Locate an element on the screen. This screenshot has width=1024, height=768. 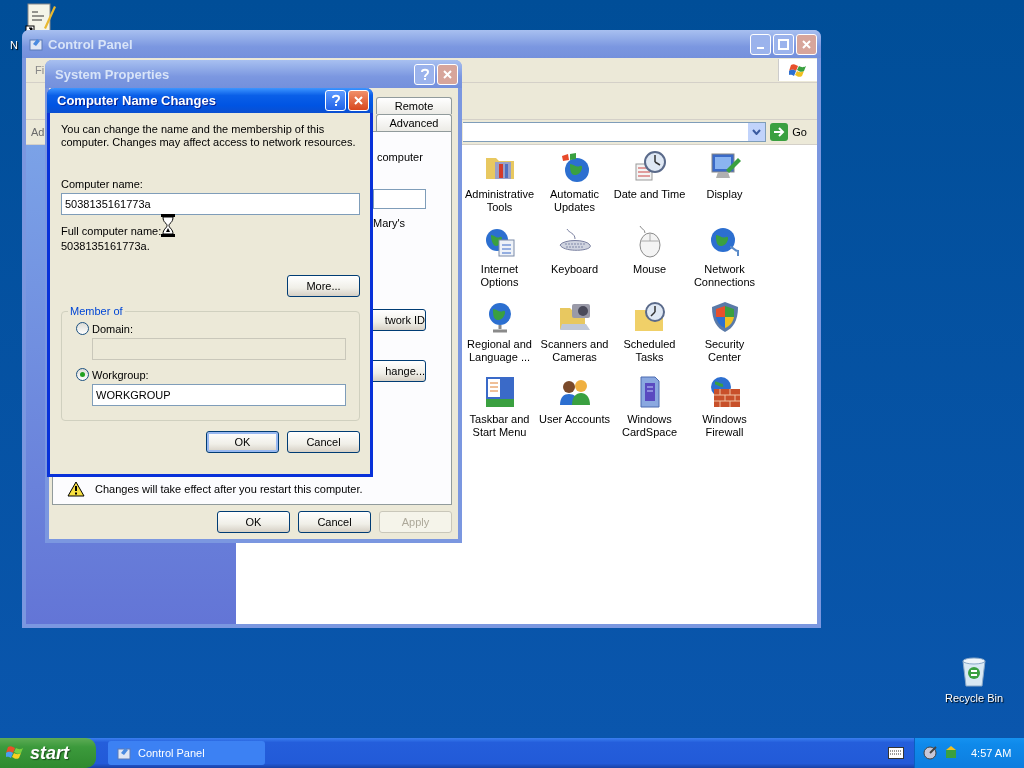
desktop-icon-label: Recycle Bin is located at coordinates (974, 698).